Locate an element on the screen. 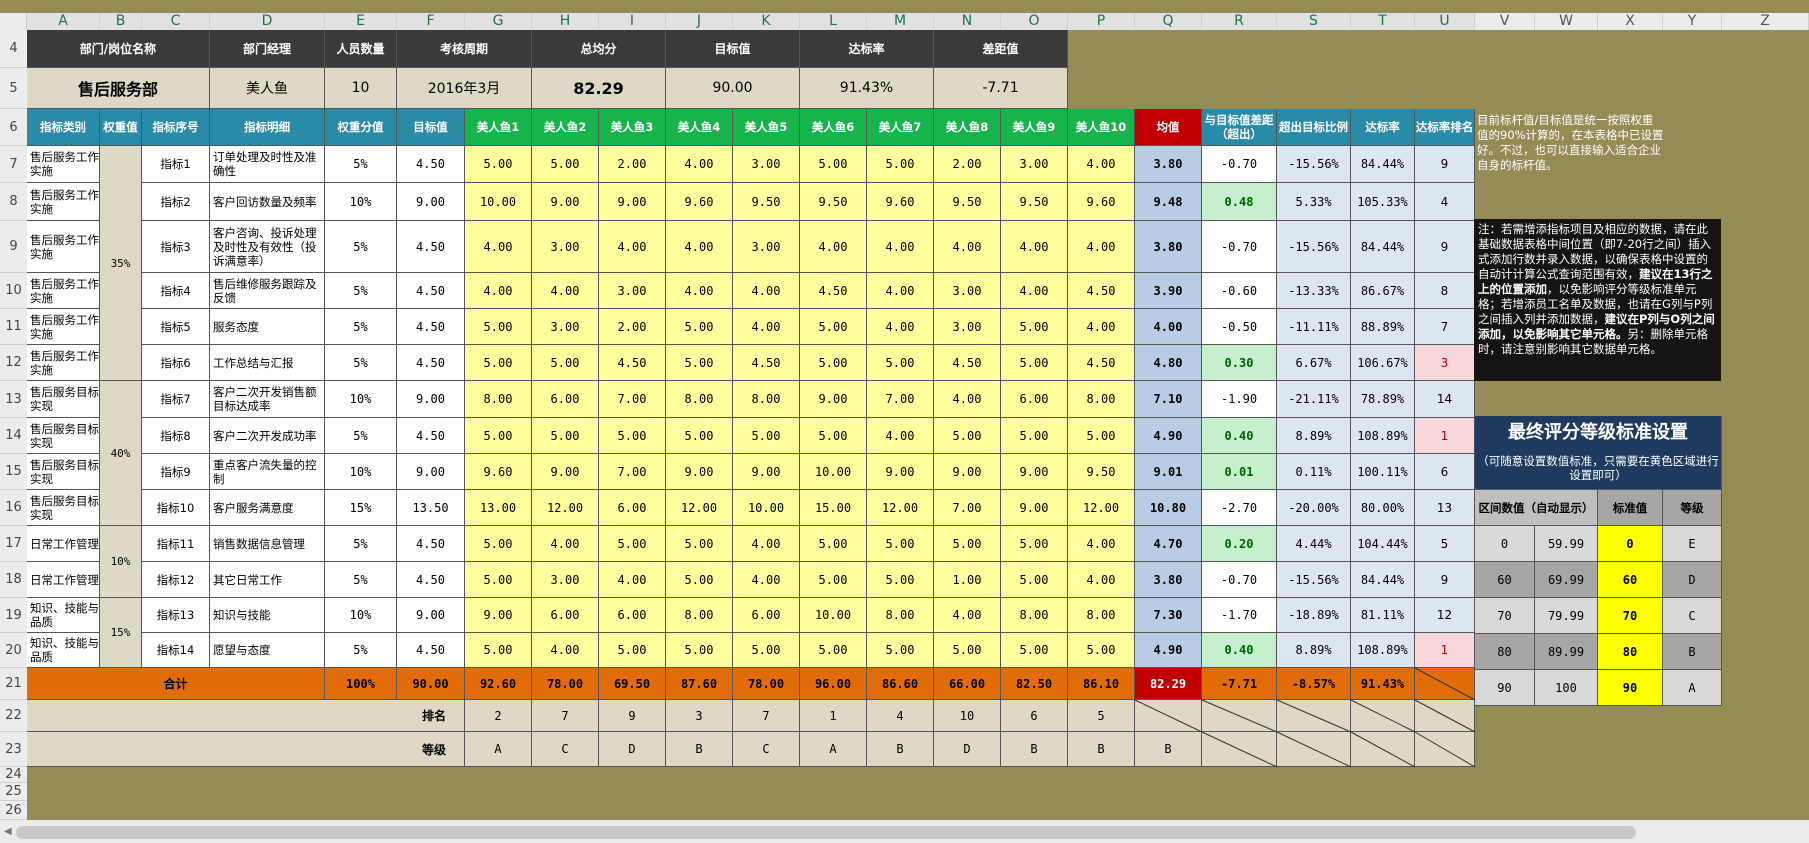 The image size is (1809, 843). column-header-H: H is located at coordinates (565, 21).